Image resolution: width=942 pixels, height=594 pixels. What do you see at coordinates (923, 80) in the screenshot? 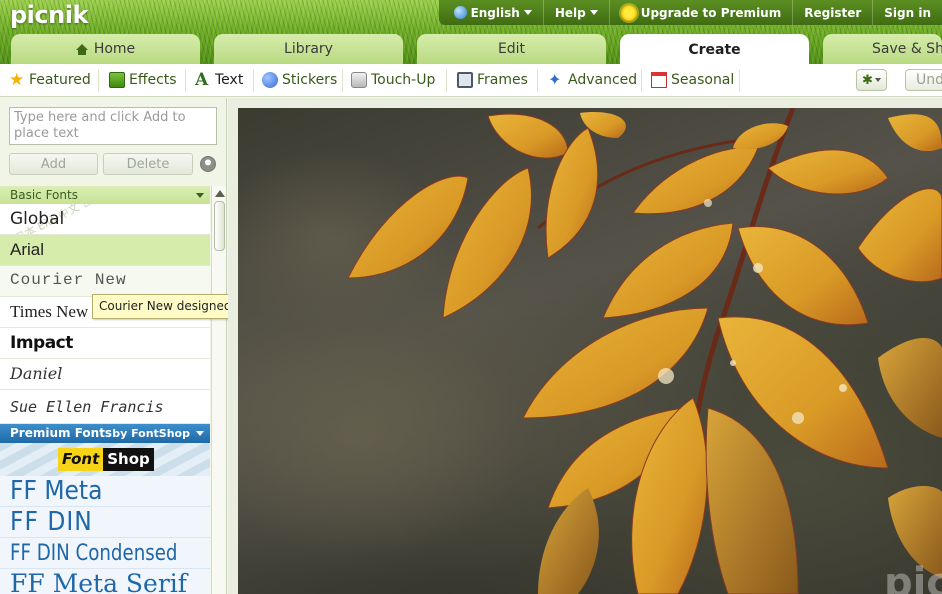
I see `undo-button: Undo` at bounding box center [923, 80].